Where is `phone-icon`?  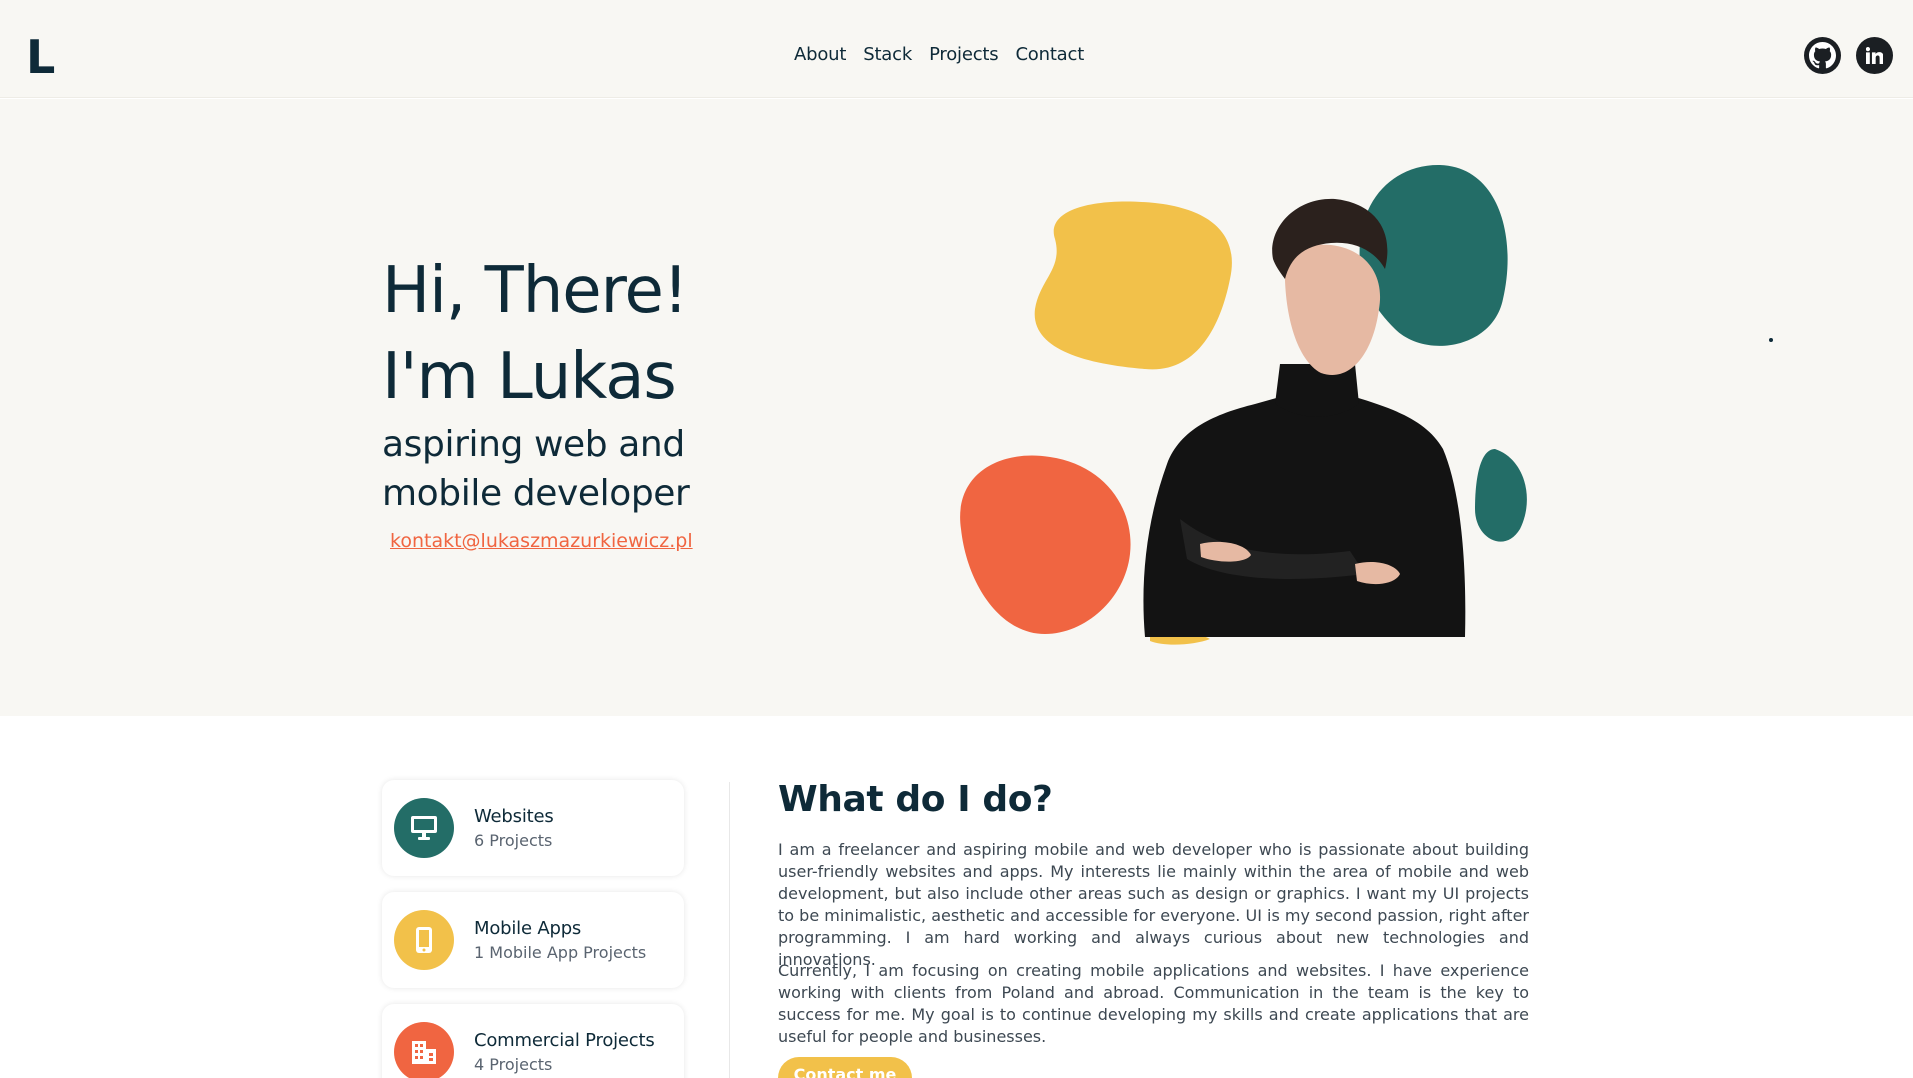 phone-icon is located at coordinates (424, 940).